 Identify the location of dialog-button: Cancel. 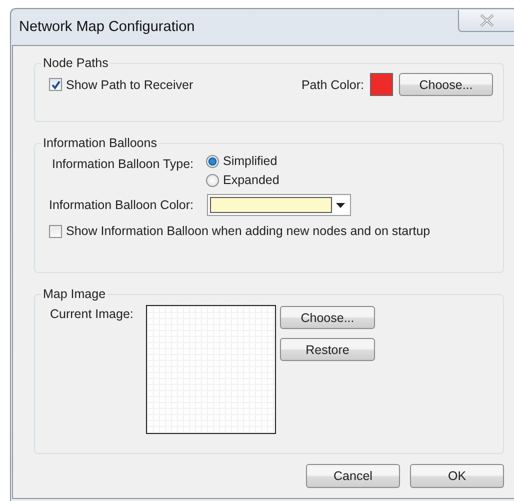
(353, 476).